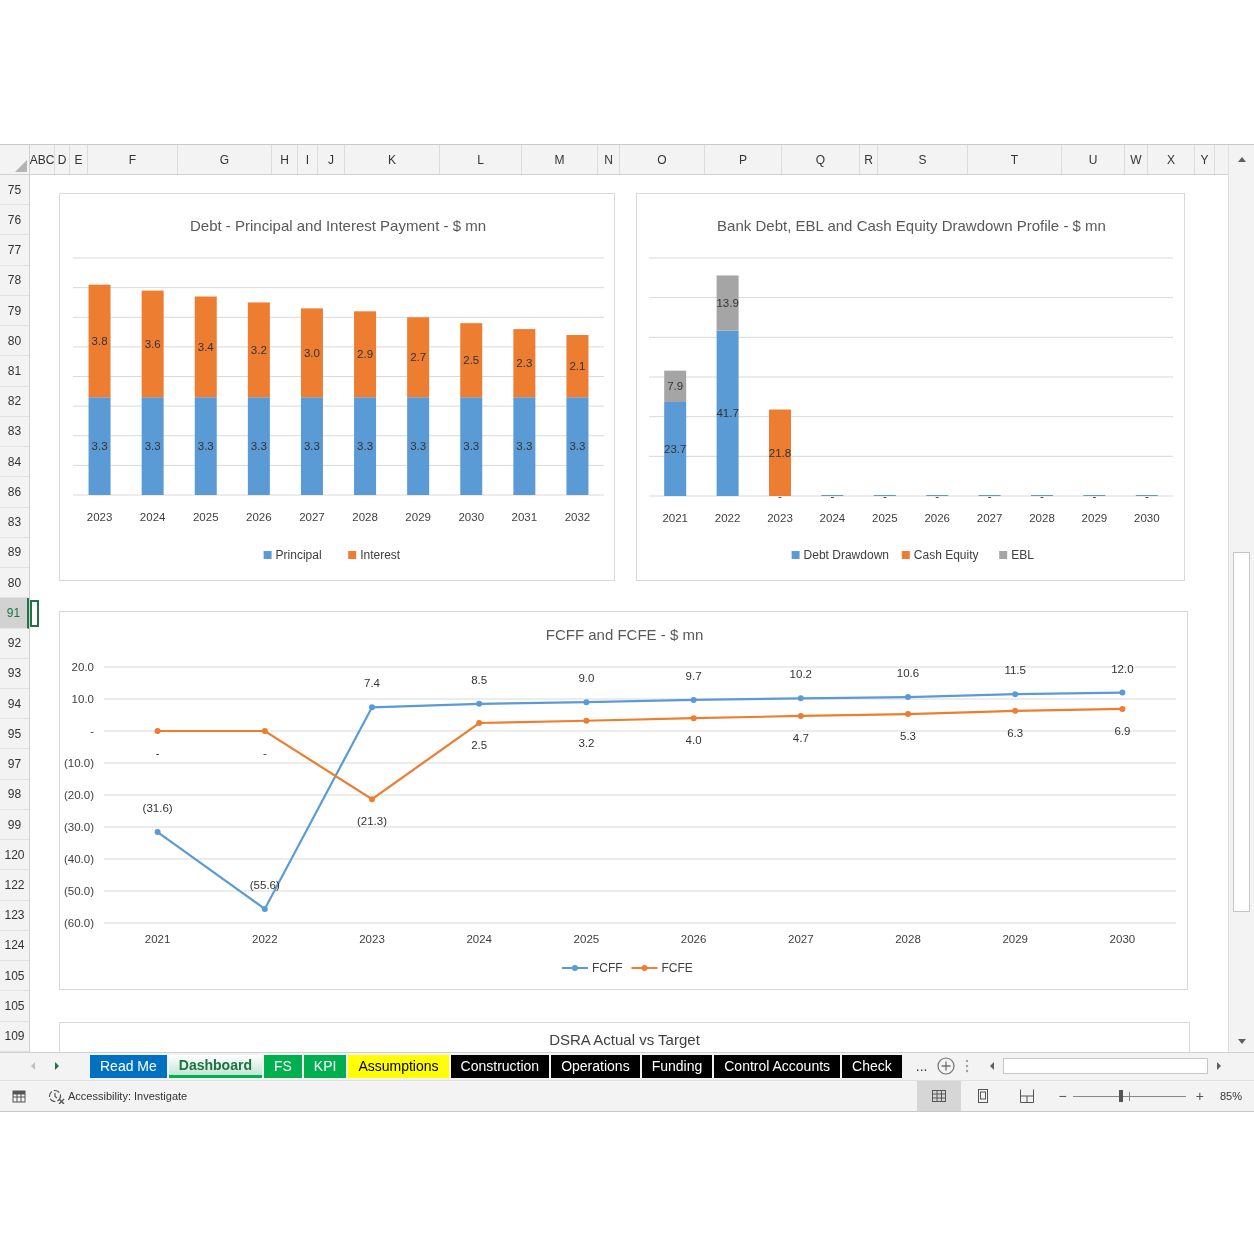 The image size is (1254, 1254). What do you see at coordinates (418, 517) in the screenshot?
I see `axis-label: 2029` at bounding box center [418, 517].